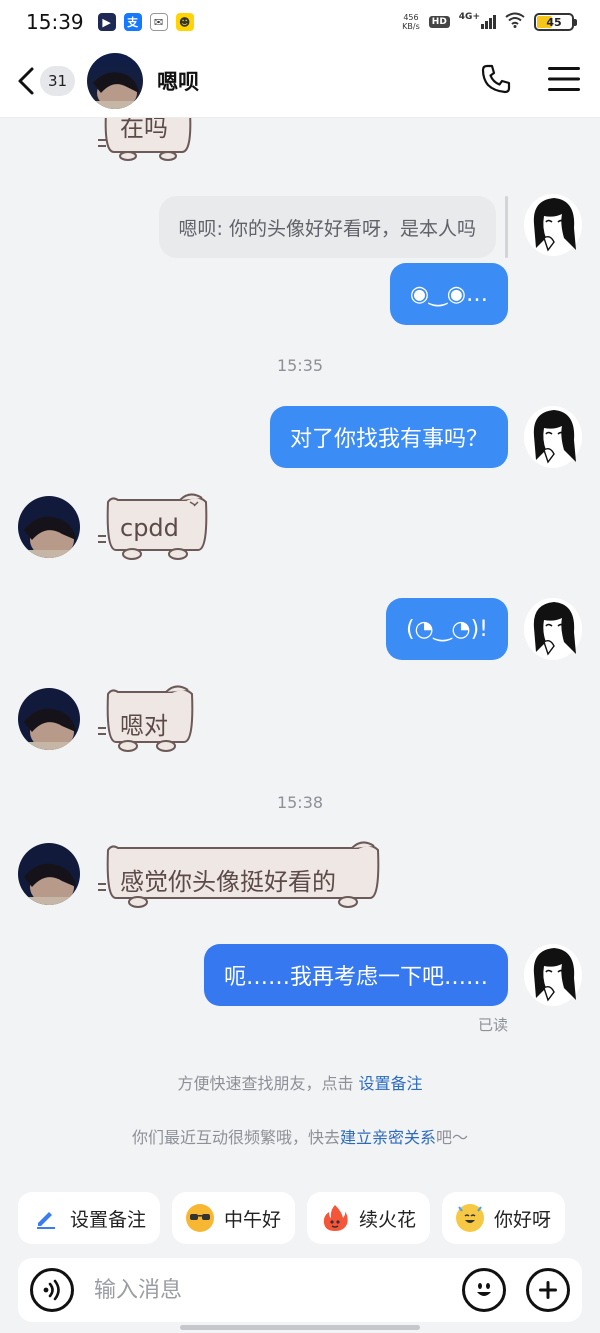 The width and height of the screenshot is (600, 1333). What do you see at coordinates (411, 22) in the screenshot?
I see `net-speed: 456 KB/s` at bounding box center [411, 22].